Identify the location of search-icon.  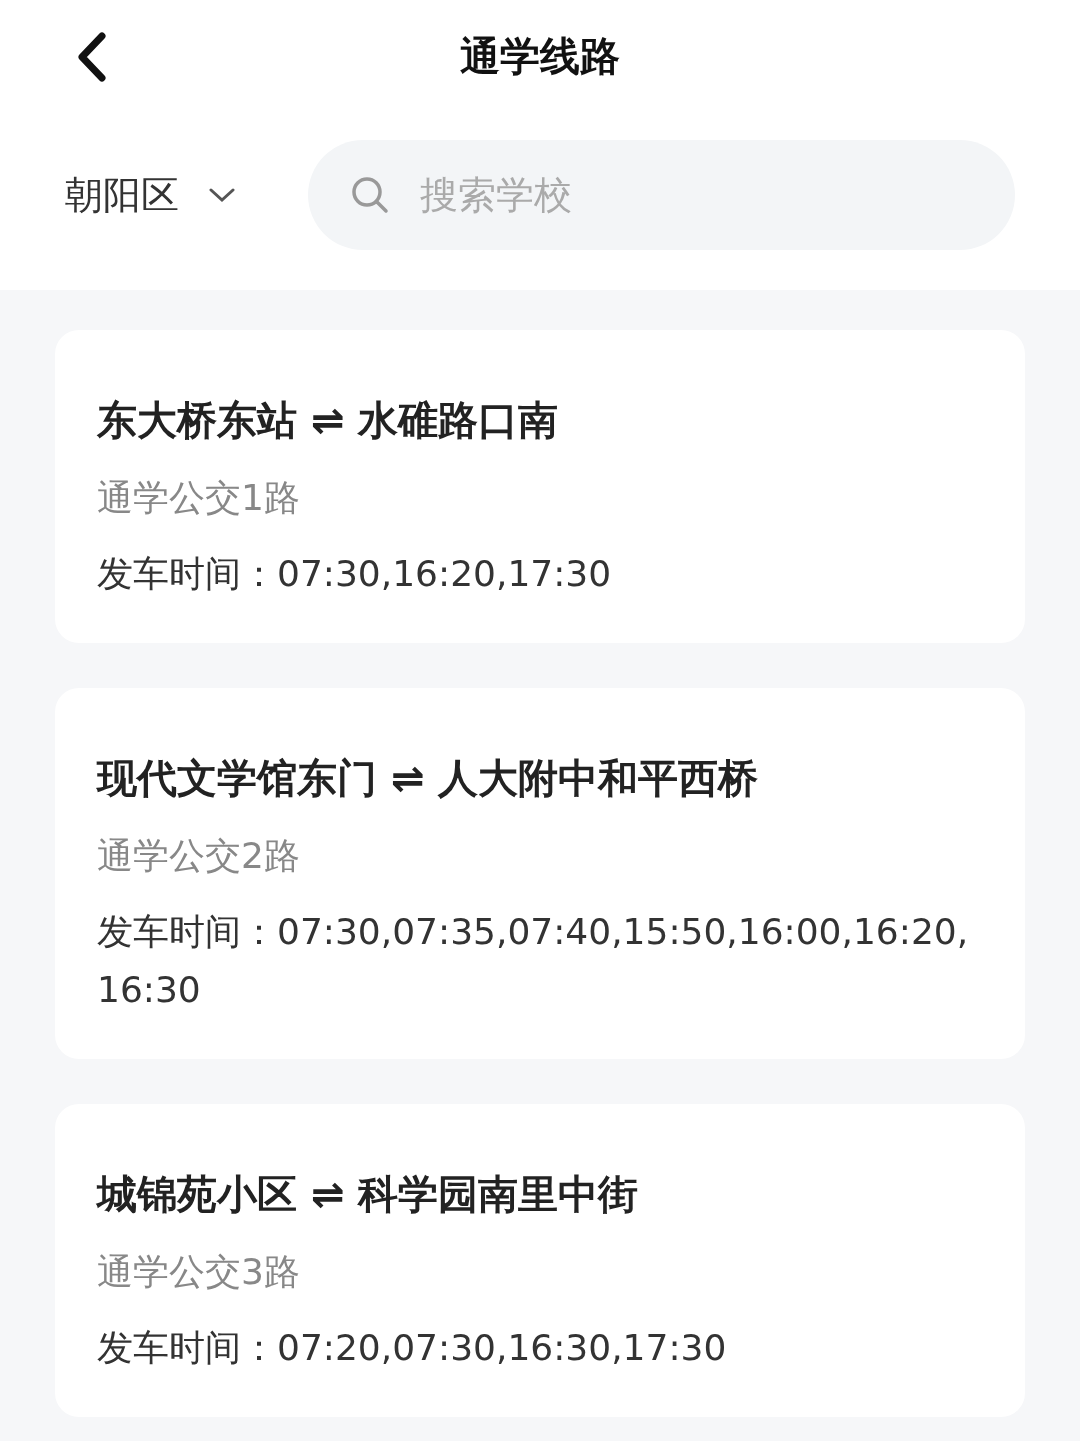
(370, 195).